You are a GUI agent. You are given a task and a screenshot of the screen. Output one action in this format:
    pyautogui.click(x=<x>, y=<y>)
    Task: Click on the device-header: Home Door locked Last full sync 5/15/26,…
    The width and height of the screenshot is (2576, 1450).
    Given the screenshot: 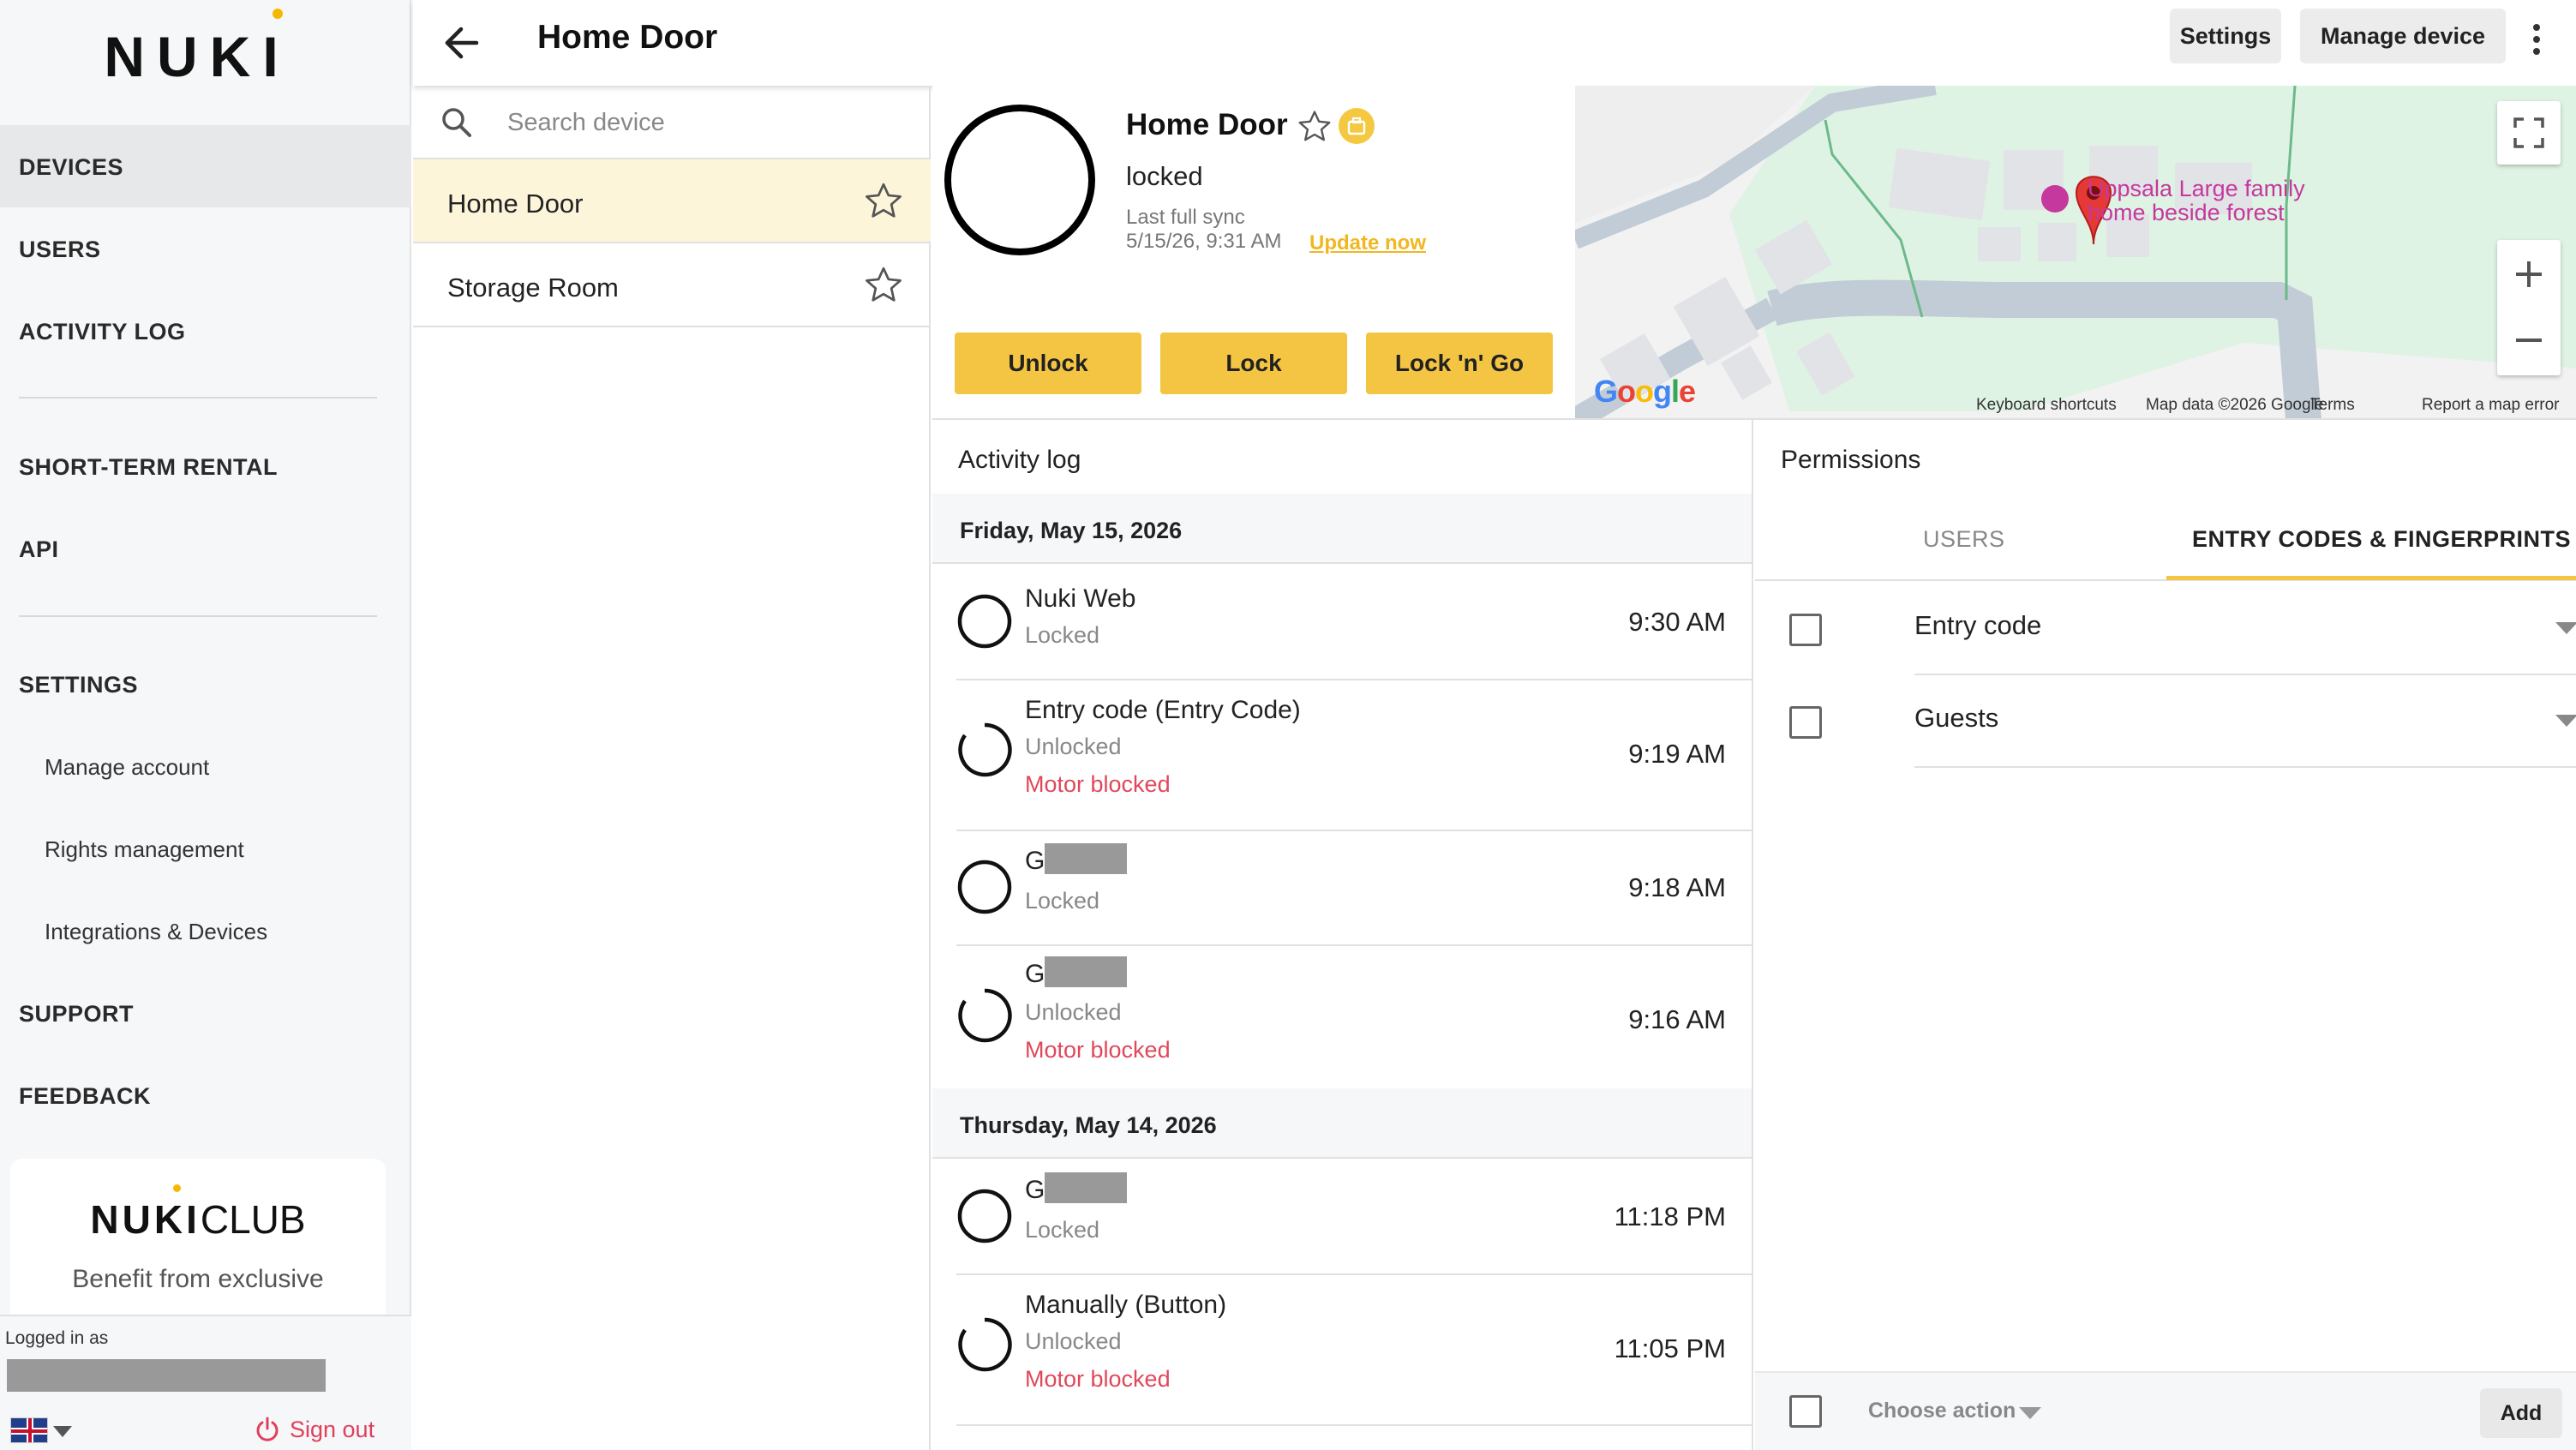 What is the action you would take?
    pyautogui.click(x=1253, y=253)
    